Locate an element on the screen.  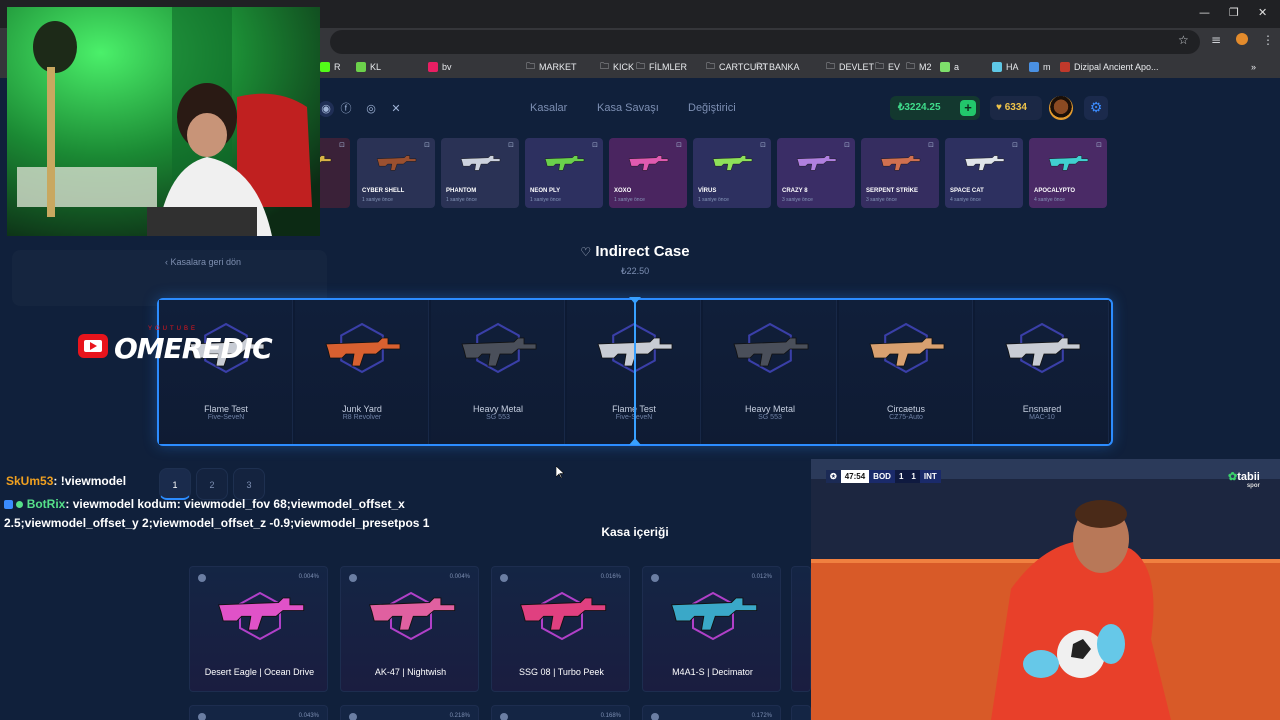
bookmark-item: m is located at coordinates (1040, 67).